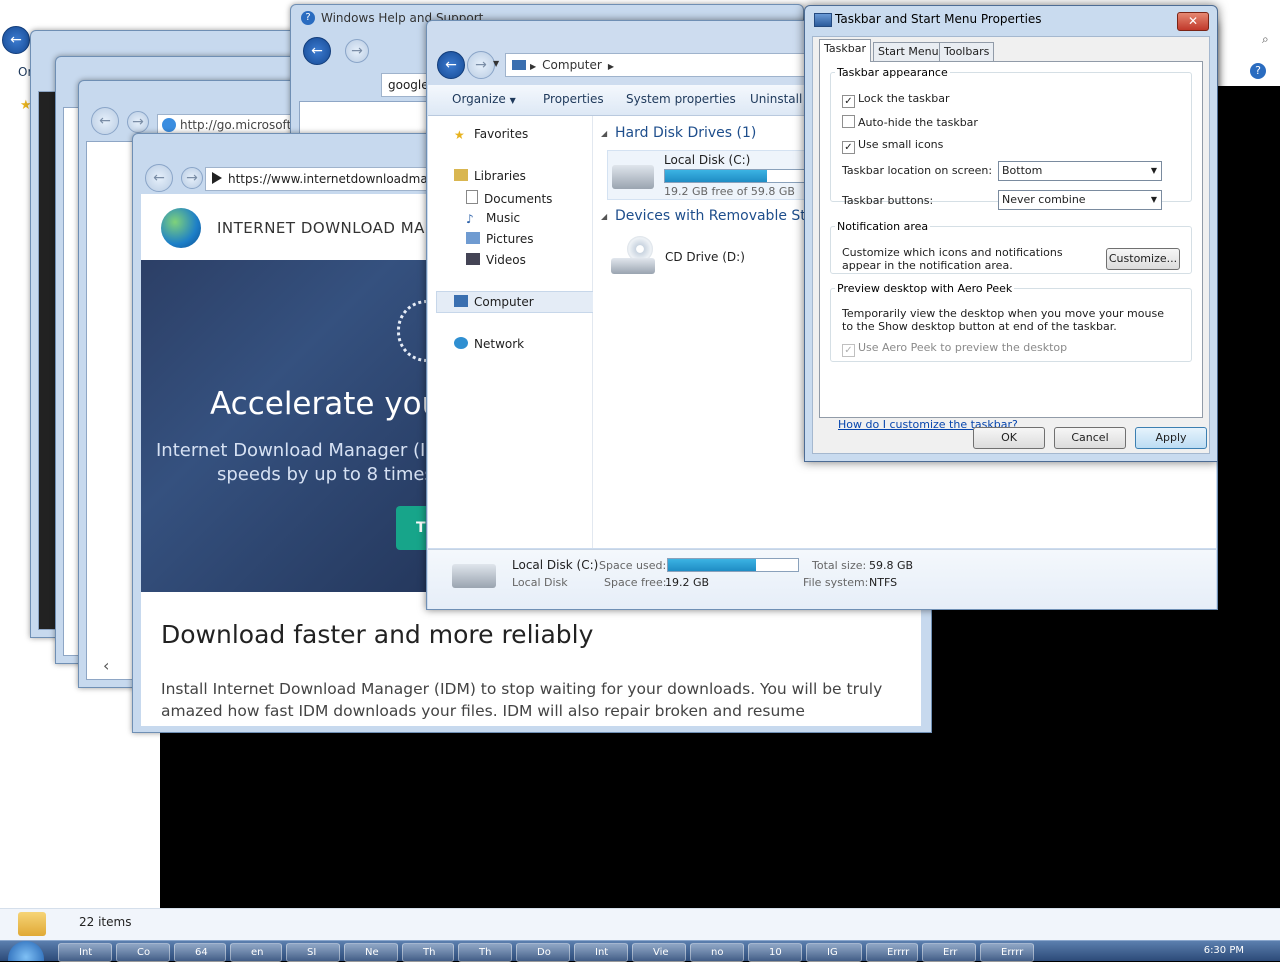  What do you see at coordinates (461, 175) in the screenshot?
I see `library-icon` at bounding box center [461, 175].